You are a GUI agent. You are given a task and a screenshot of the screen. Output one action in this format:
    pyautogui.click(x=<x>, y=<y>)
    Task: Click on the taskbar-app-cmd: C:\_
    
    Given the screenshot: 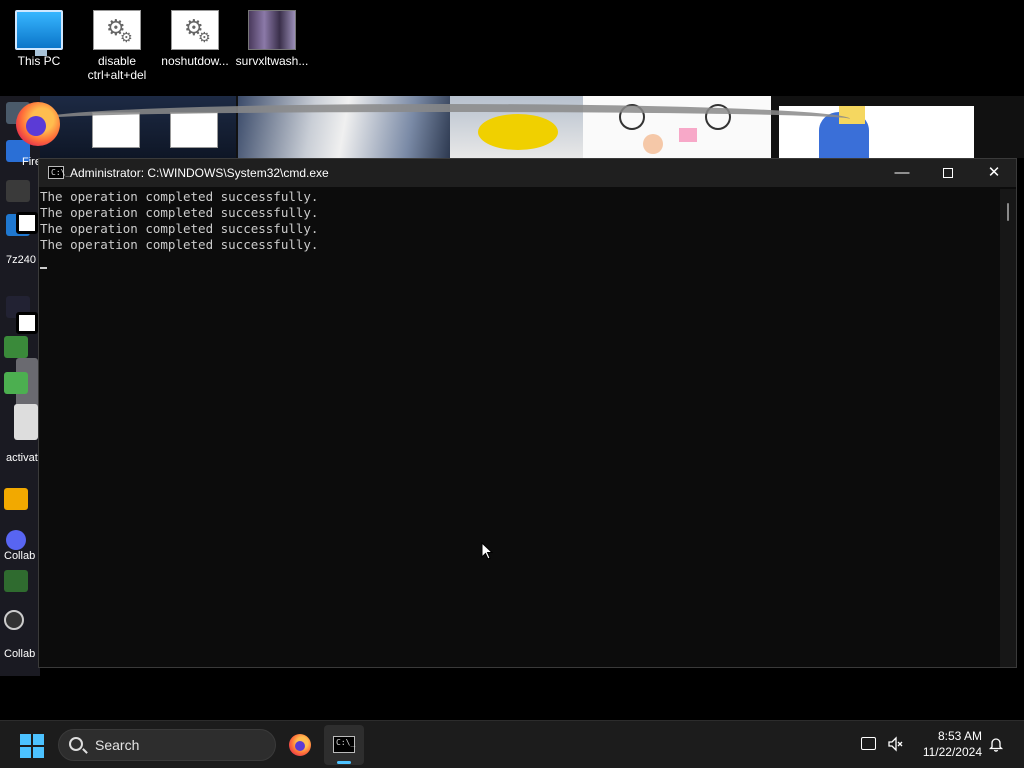 What is the action you would take?
    pyautogui.click(x=344, y=745)
    